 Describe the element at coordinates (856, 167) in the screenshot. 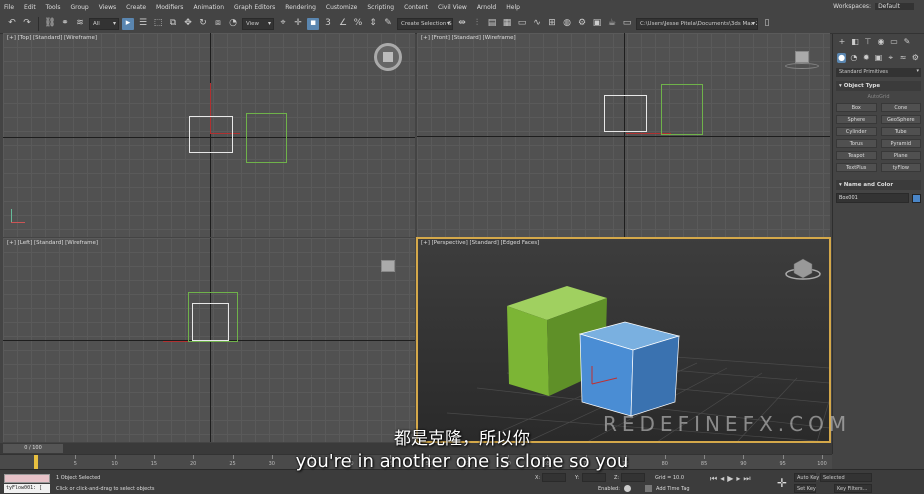

I see `create-textplus-button: TextPlus` at that location.